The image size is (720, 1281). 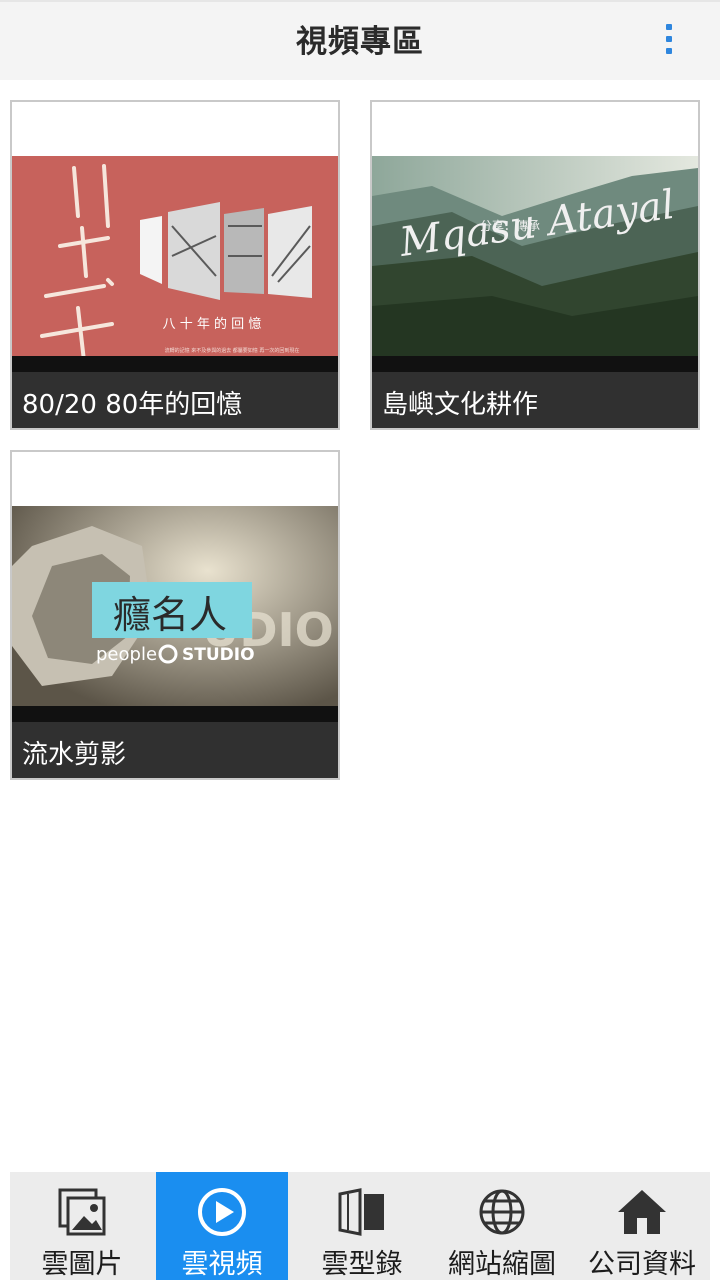 I want to click on video-title: 80/20 80年的回憶, so click(x=175, y=400).